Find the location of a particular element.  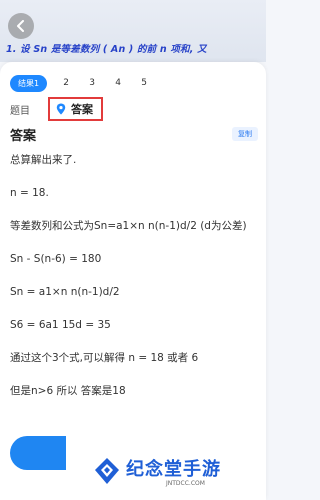

section-tabs: 题目 答案 is located at coordinates (56, 109).